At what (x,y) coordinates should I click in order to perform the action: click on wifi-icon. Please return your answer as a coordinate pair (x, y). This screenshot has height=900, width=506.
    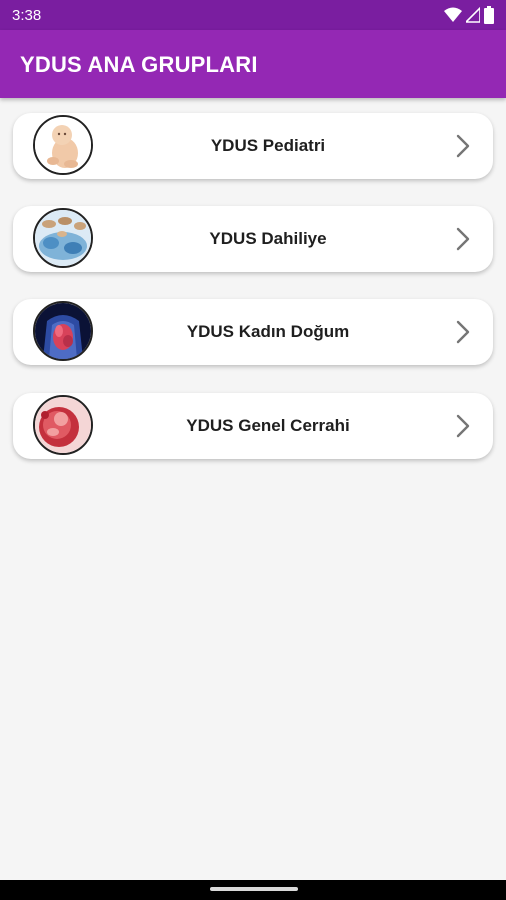
    Looking at the image, I should click on (453, 14).